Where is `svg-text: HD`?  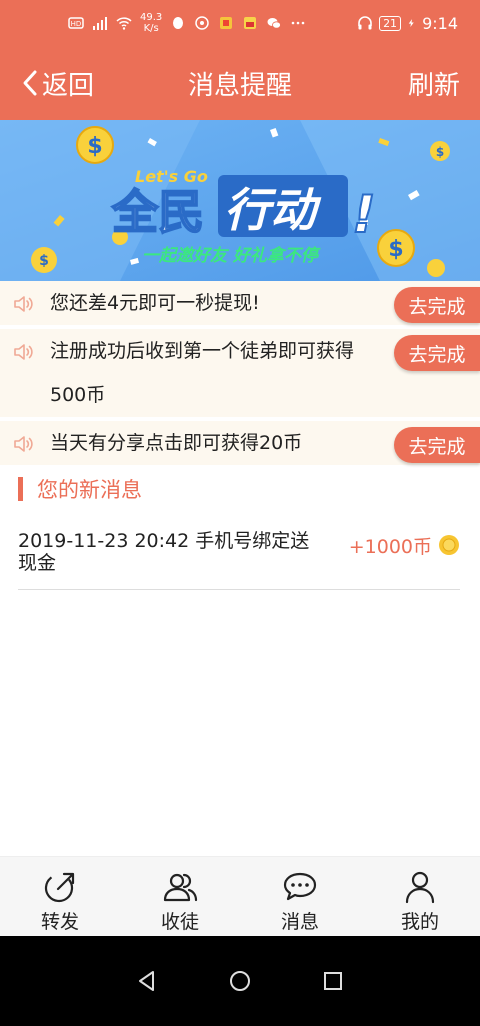 svg-text: HD is located at coordinates (76, 24).